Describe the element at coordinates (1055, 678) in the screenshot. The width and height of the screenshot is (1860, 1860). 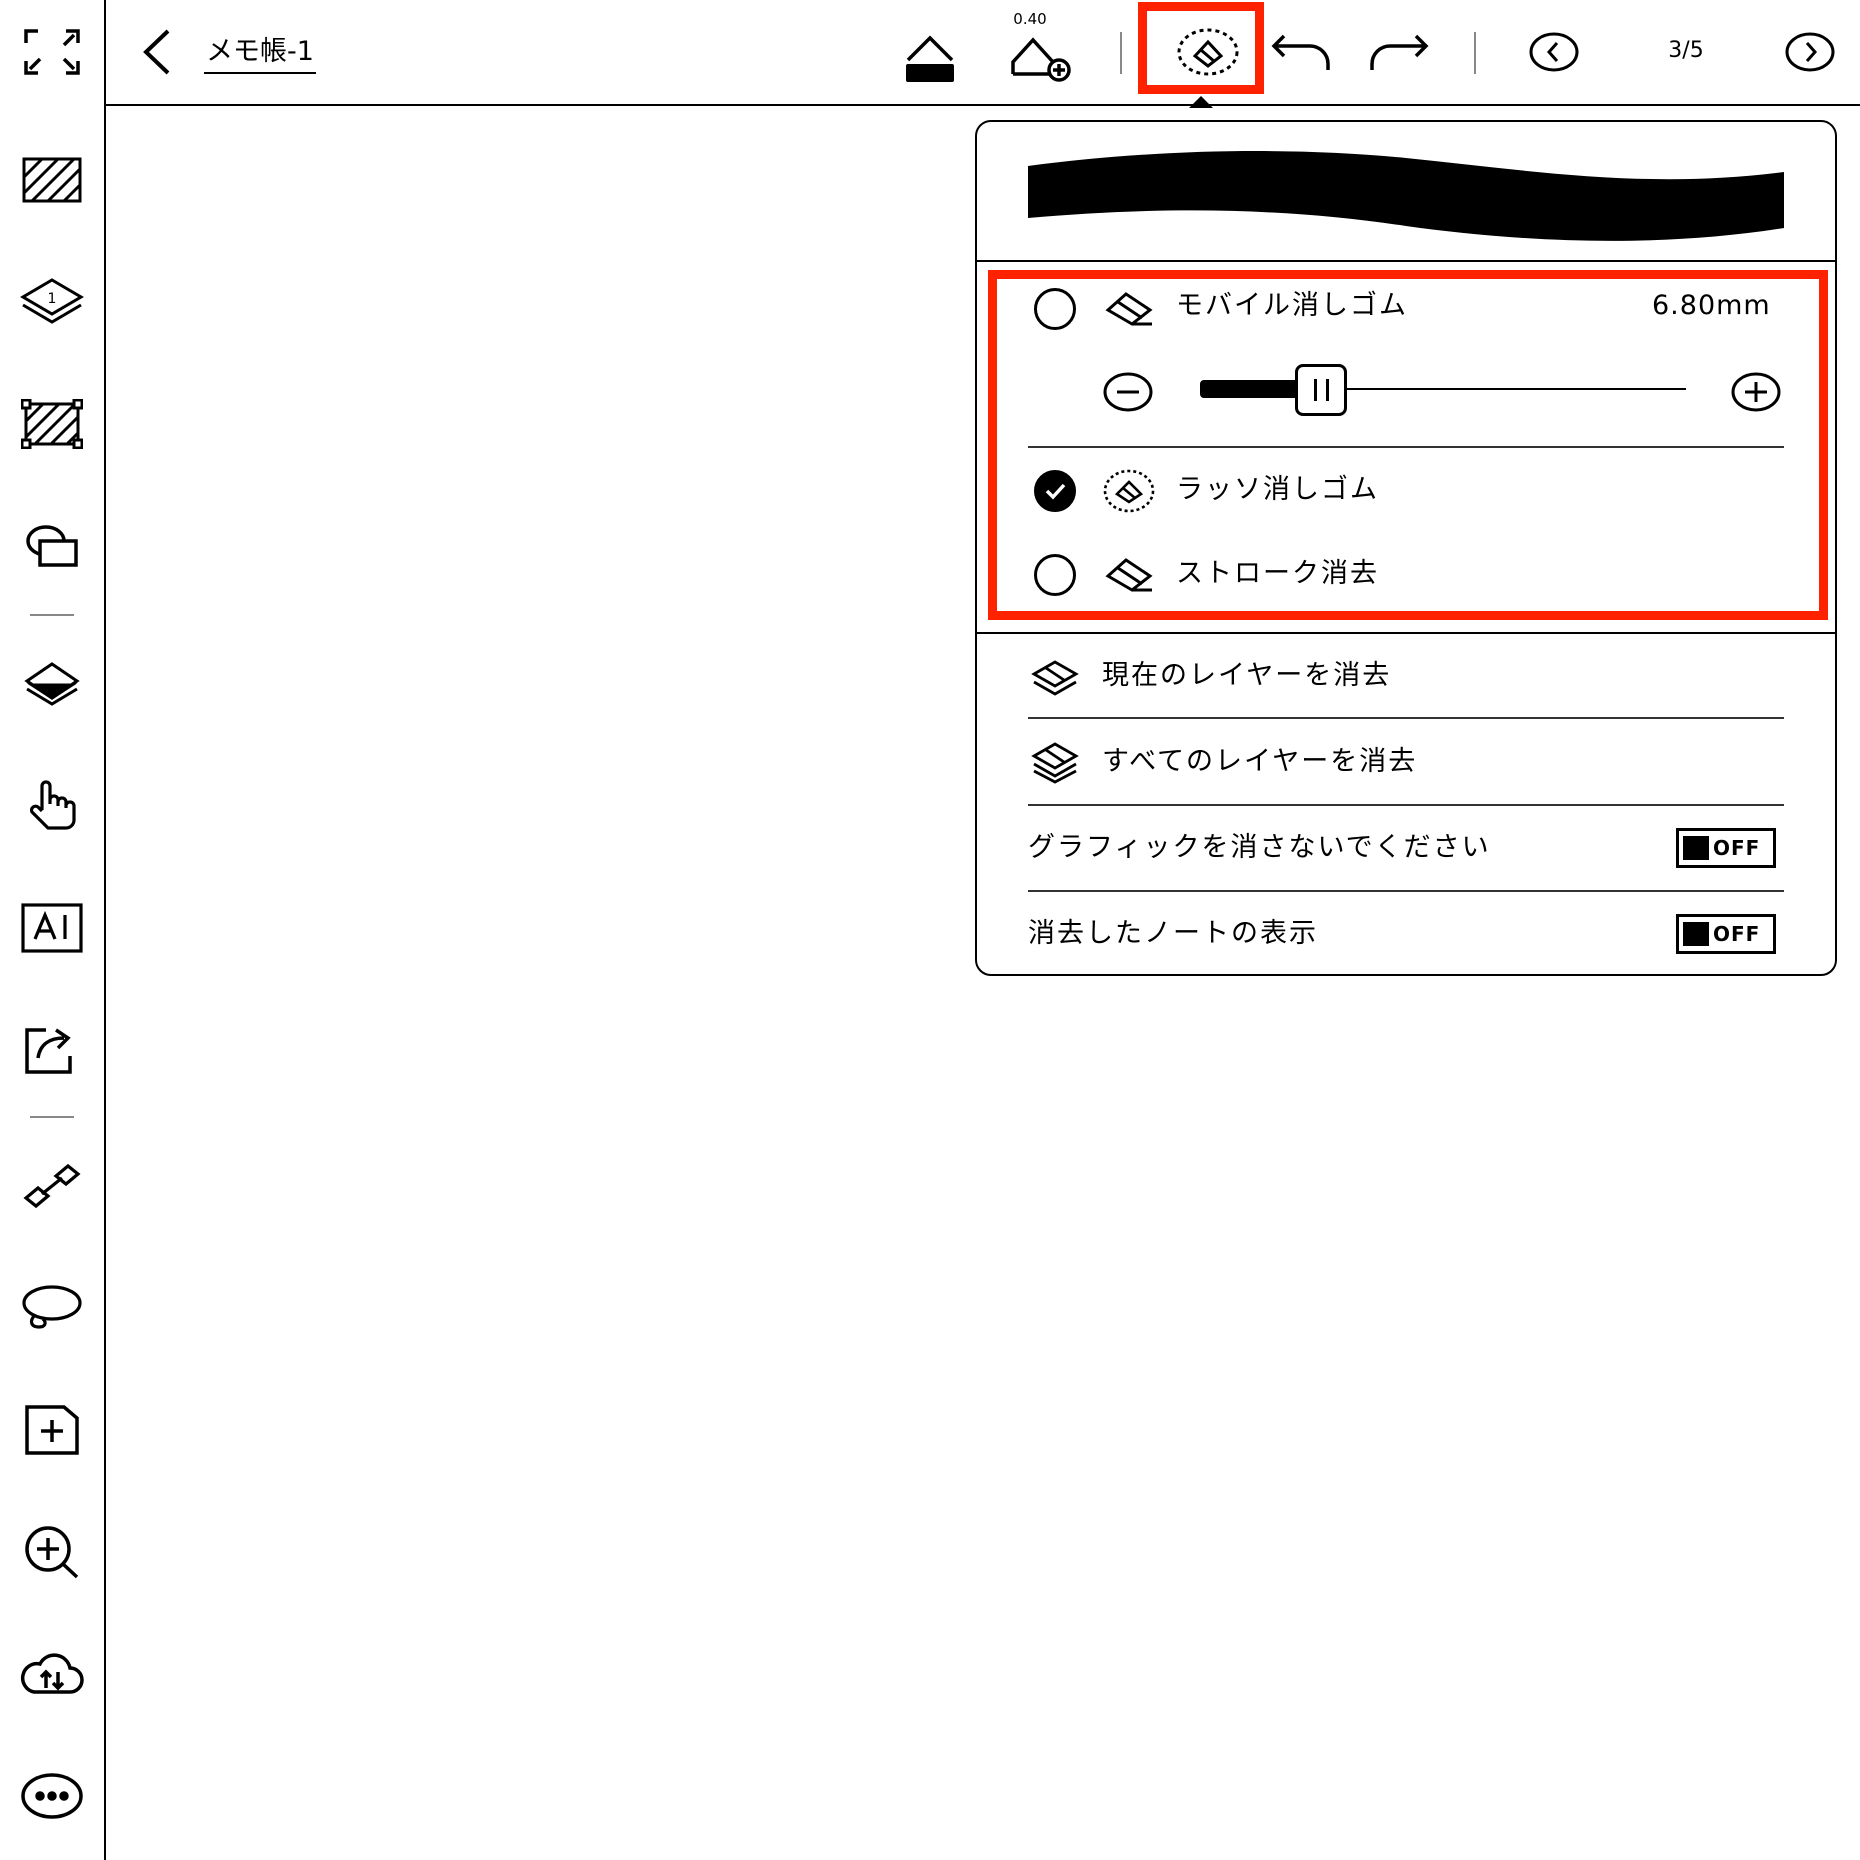
I see `layer-eraser-icon` at that location.